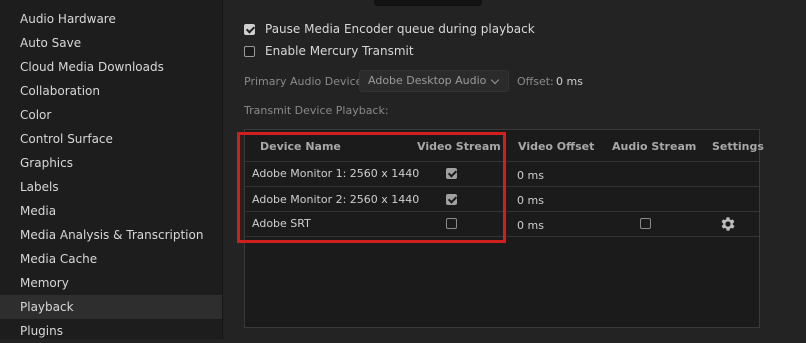 The height and width of the screenshot is (343, 806). What do you see at coordinates (111, 307) in the screenshot?
I see `sidebar-item-playback: Playback` at bounding box center [111, 307].